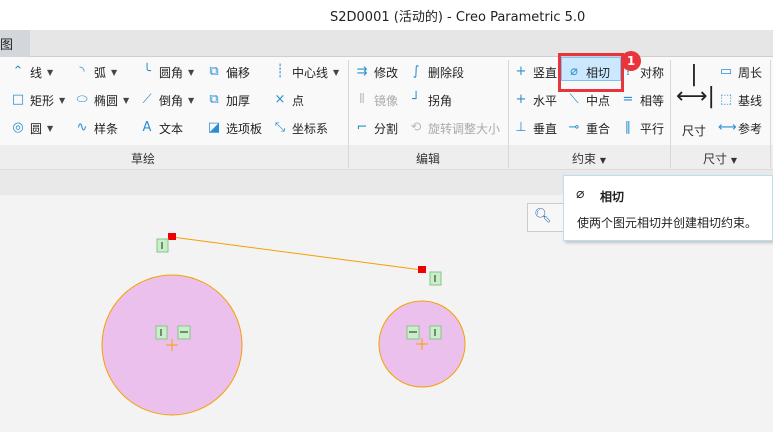 The height and width of the screenshot is (432, 773). I want to click on tooltip-description: 使两个图元相切并创建相切约束。, so click(667, 223).